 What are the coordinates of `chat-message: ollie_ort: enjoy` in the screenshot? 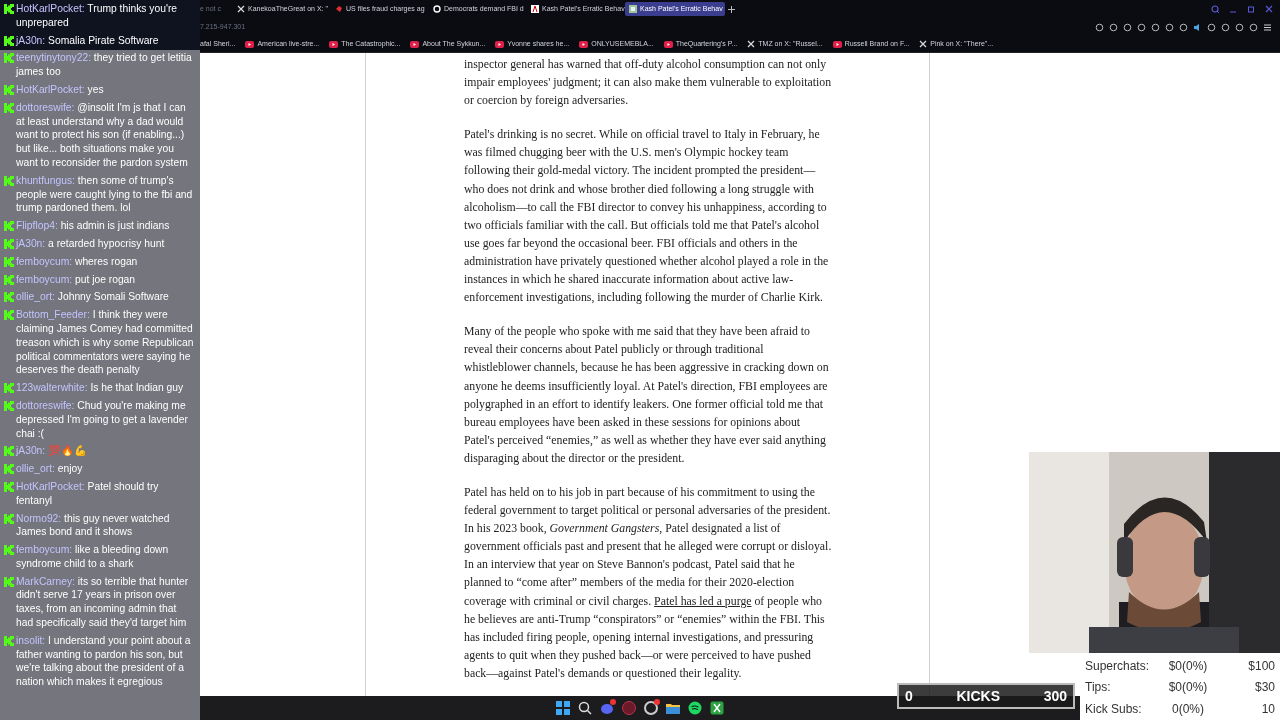 It's located at (50, 469).